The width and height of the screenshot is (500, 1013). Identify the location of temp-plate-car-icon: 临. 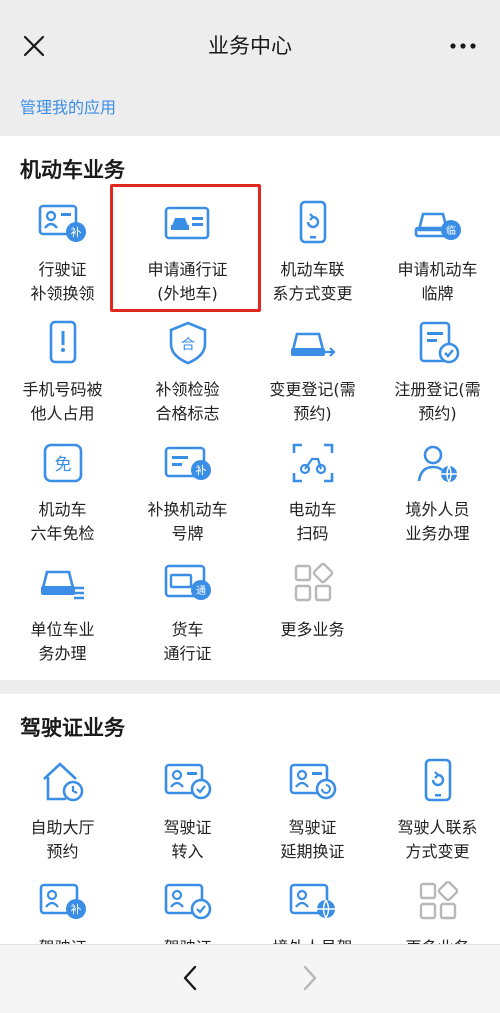
(438, 223).